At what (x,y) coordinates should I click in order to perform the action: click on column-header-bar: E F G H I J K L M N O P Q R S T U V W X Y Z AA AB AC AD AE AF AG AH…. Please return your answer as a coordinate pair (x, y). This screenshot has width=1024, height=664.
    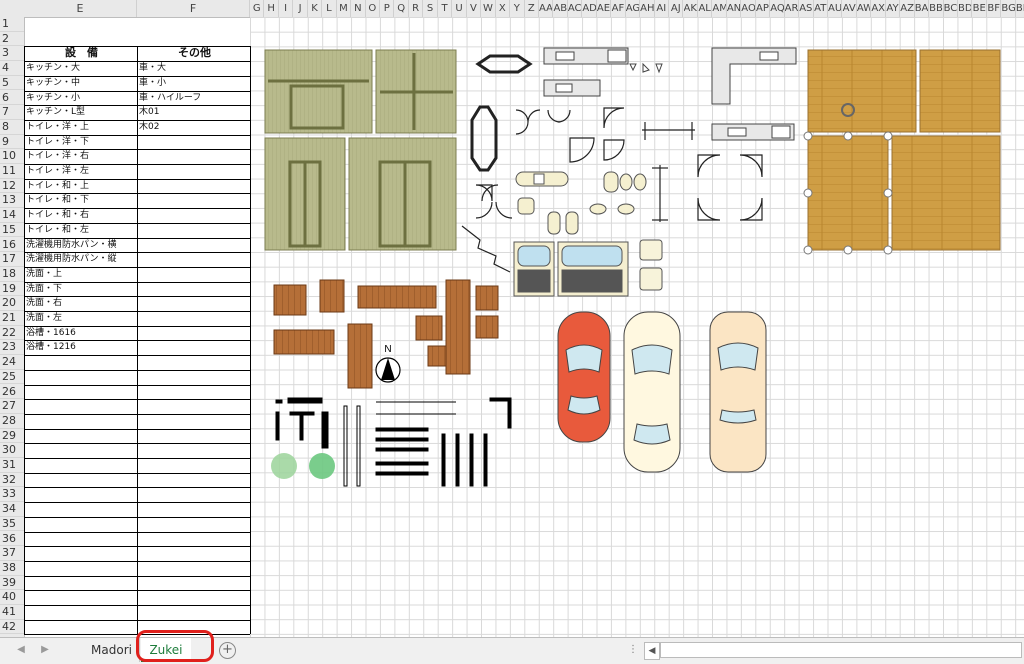
    Looking at the image, I should click on (524, 9).